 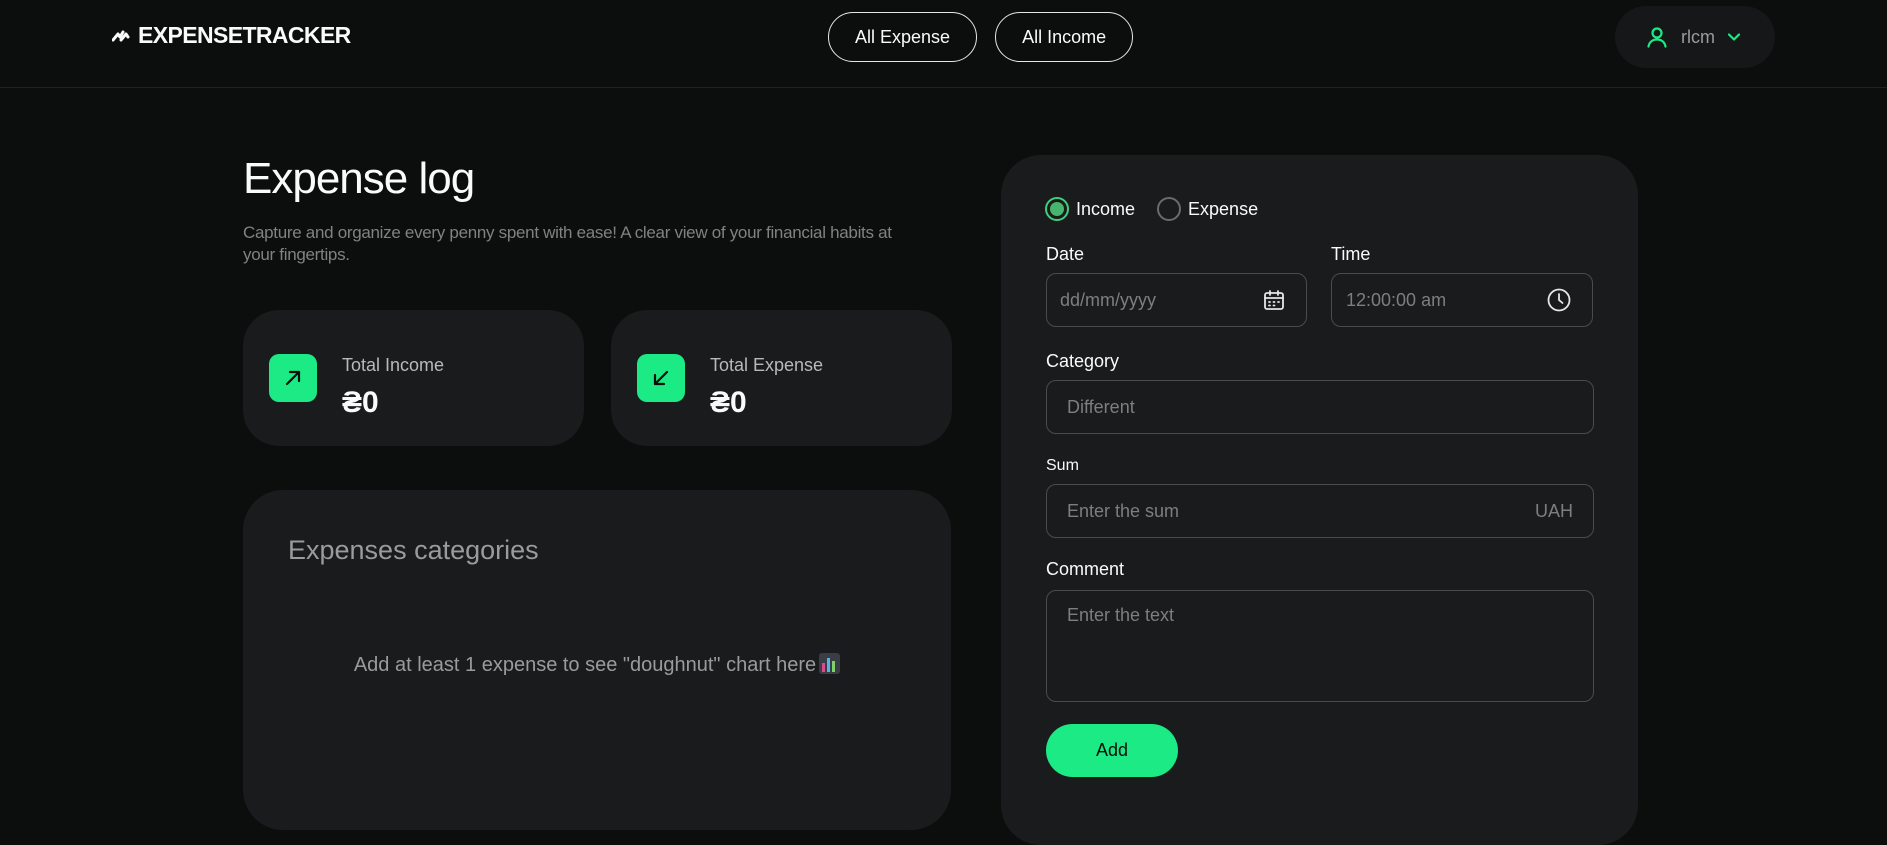 What do you see at coordinates (1176, 300) in the screenshot?
I see `date-input: dd/mm/yyyy` at bounding box center [1176, 300].